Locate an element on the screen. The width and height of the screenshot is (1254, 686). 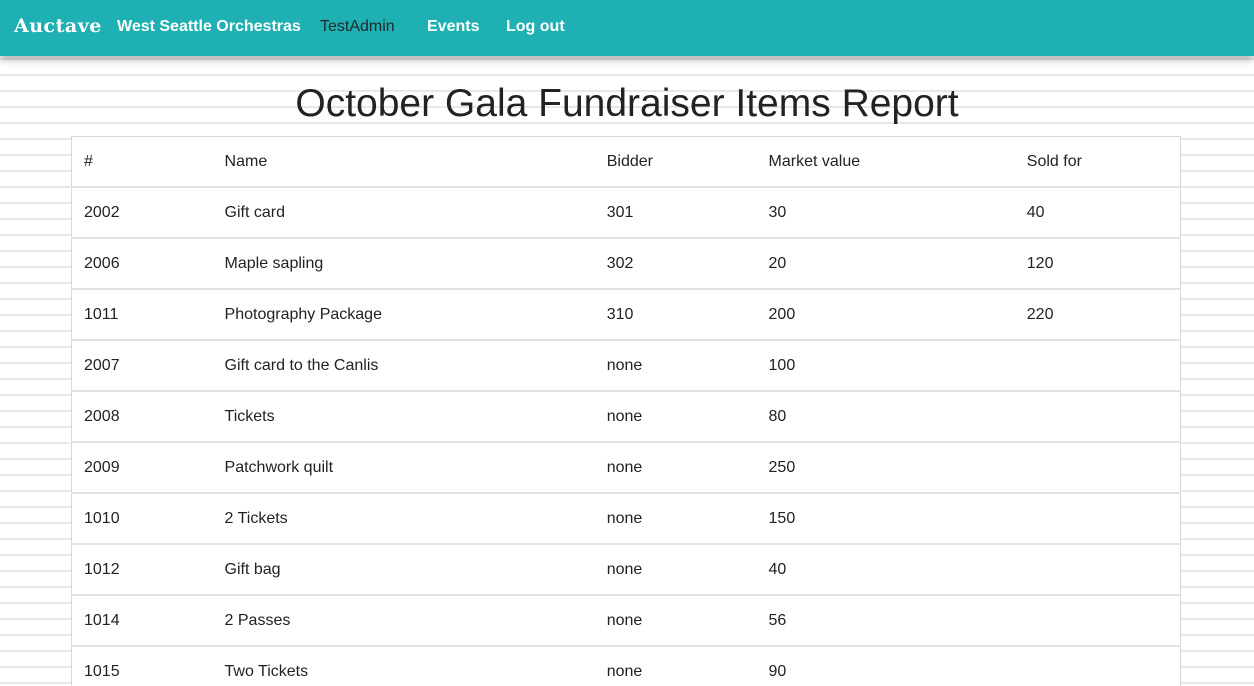
nav-link-events: Events is located at coordinates (453, 27).